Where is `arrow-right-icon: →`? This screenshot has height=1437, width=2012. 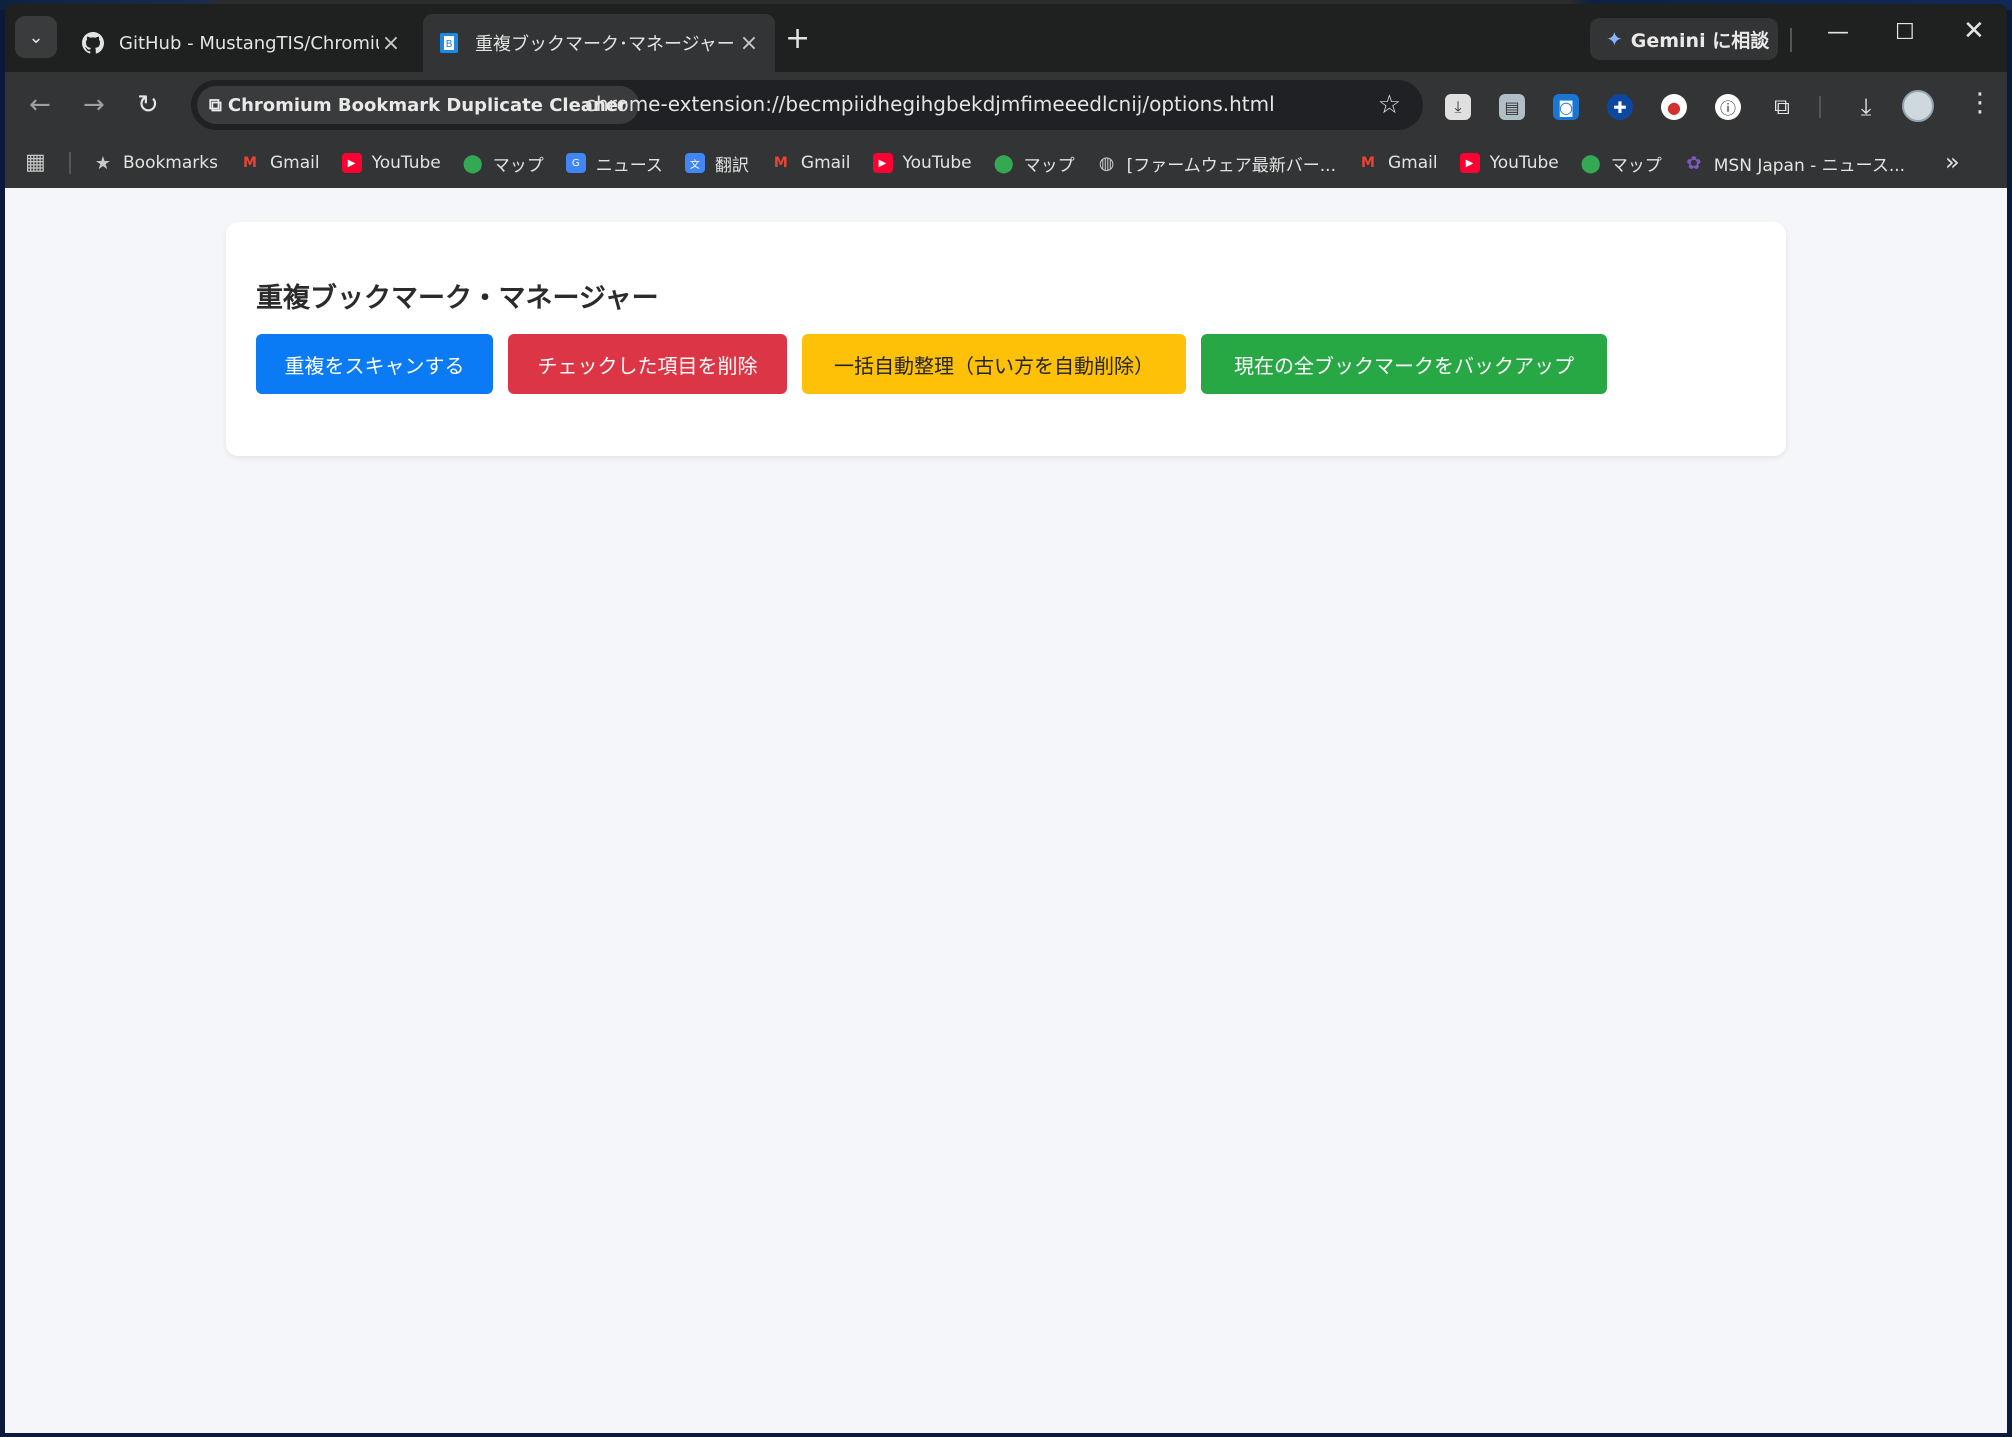 arrow-right-icon: → is located at coordinates (94, 105).